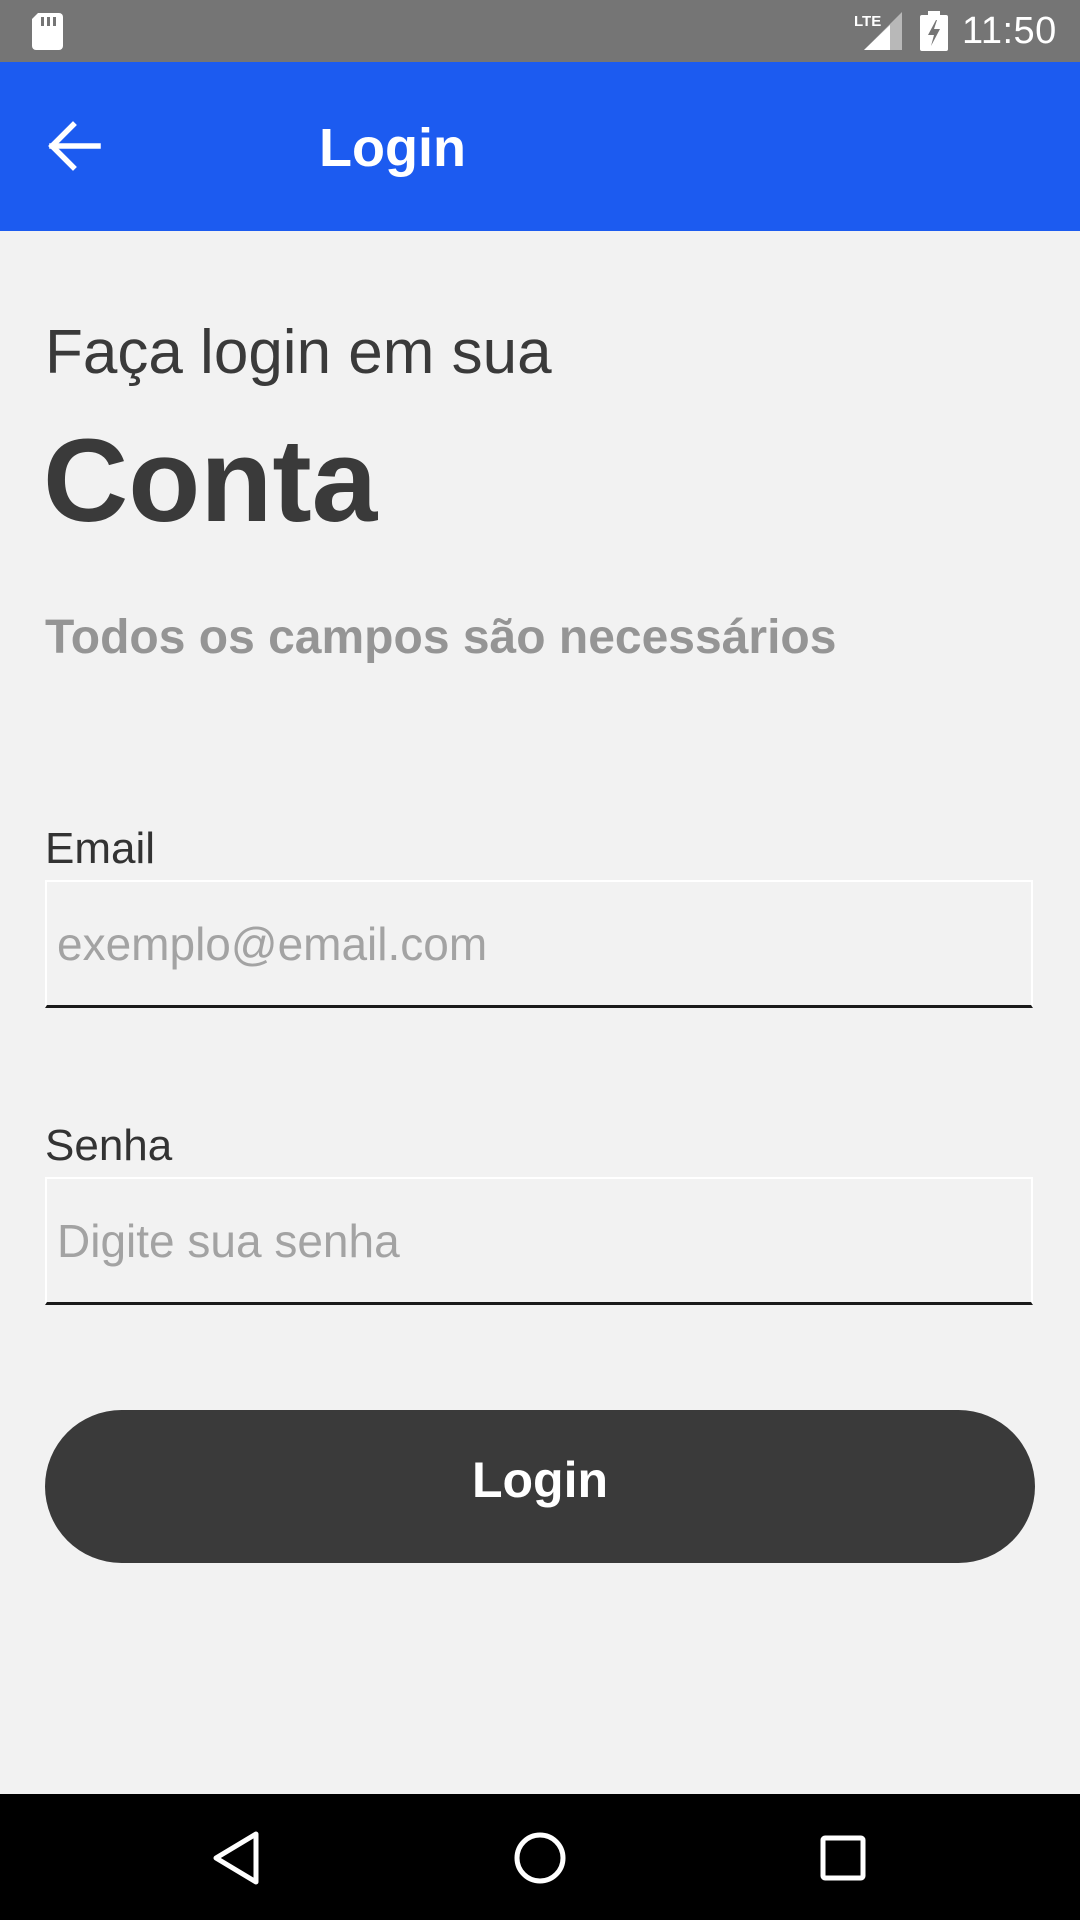  Describe the element at coordinates (540, 146) in the screenshot. I see `app-bar: Login` at that location.